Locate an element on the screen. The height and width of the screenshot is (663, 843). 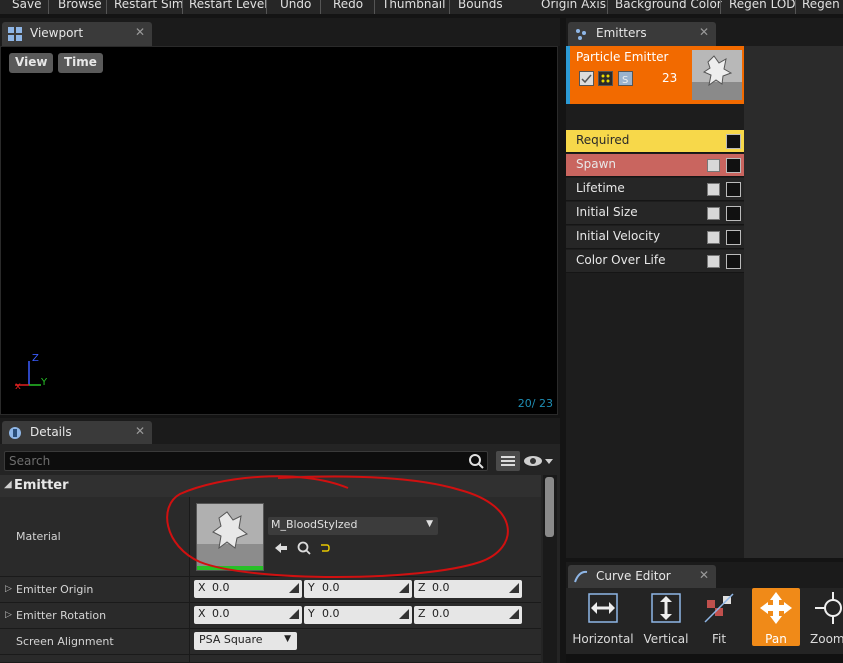
origin-axis-button: Origin Axis is located at coordinates (573, 5).